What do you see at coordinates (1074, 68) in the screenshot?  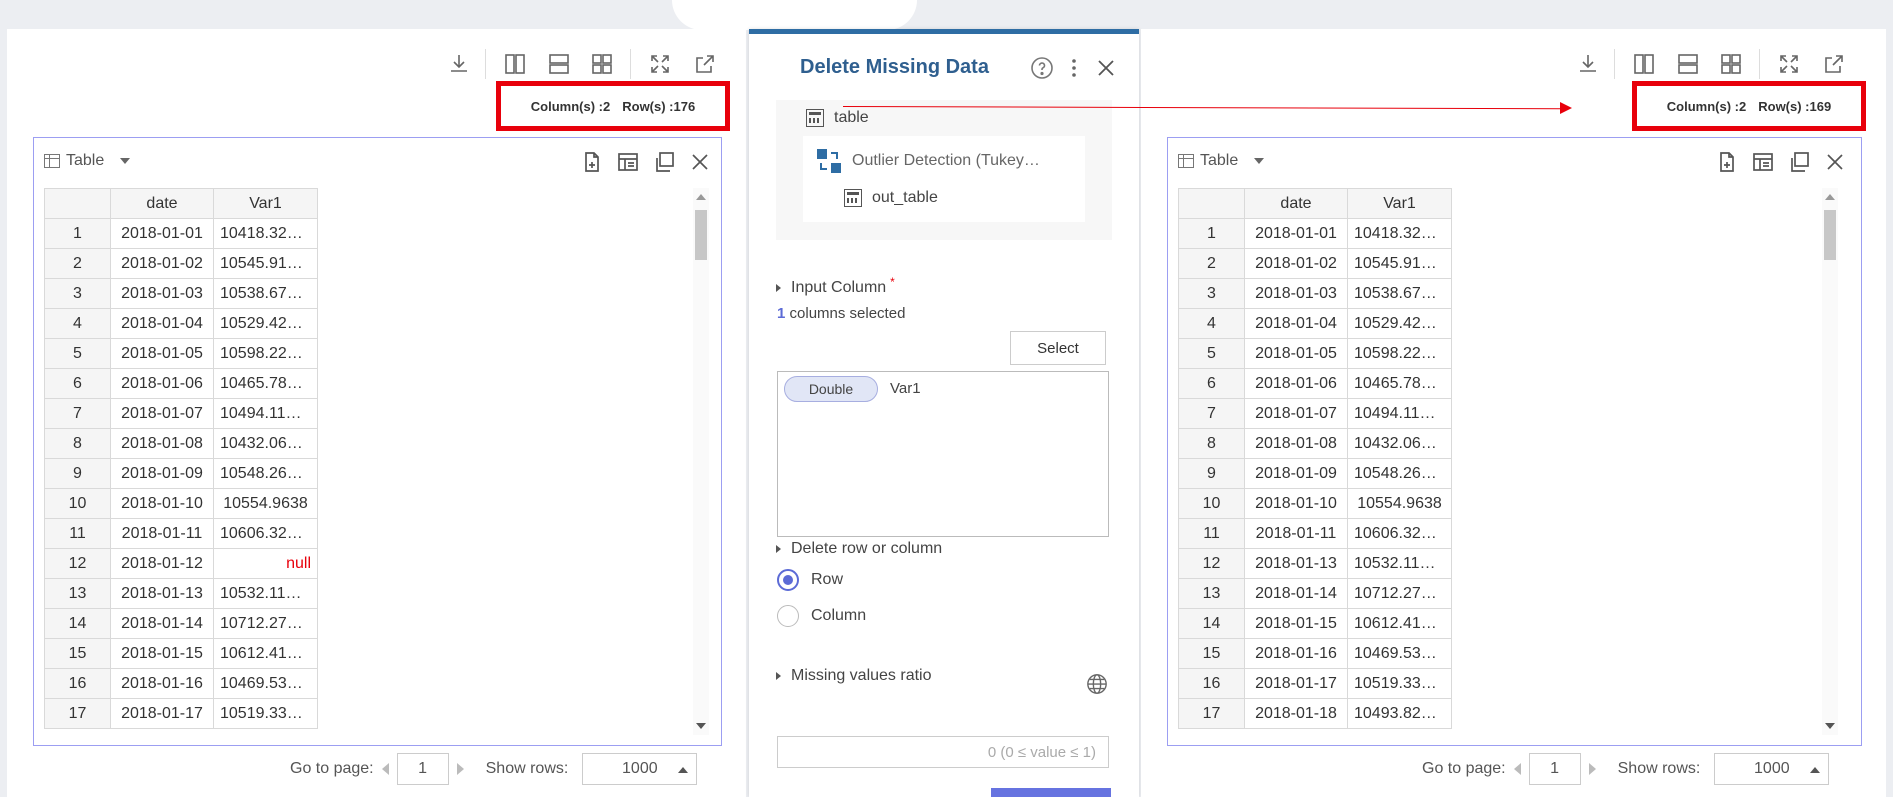 I see `more-options-icon` at bounding box center [1074, 68].